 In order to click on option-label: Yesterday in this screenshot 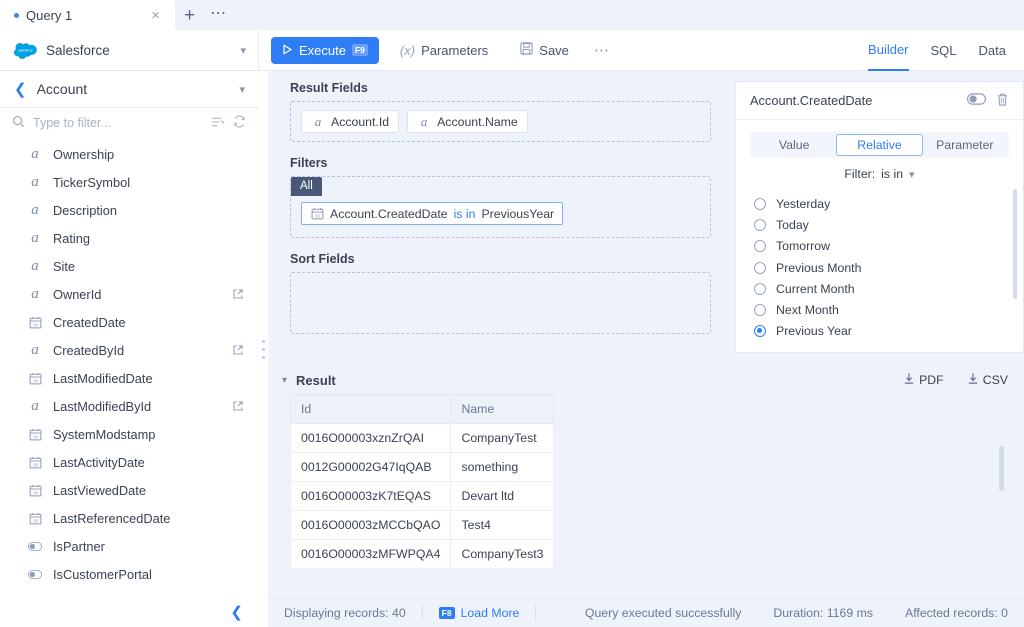, I will do `click(803, 203)`.